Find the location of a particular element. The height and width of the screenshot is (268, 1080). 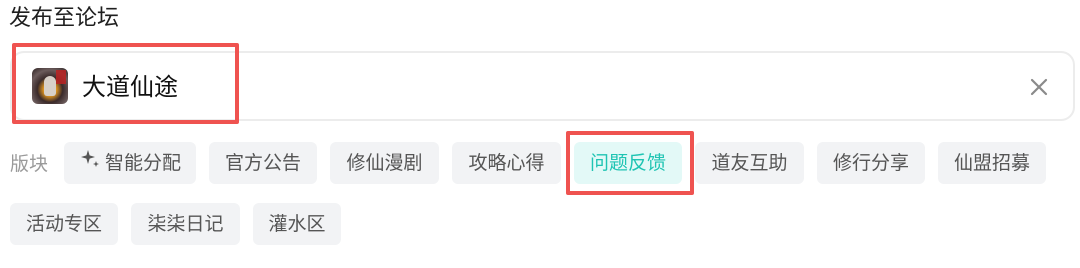

forum-avatar-icon is located at coordinates (50, 86).